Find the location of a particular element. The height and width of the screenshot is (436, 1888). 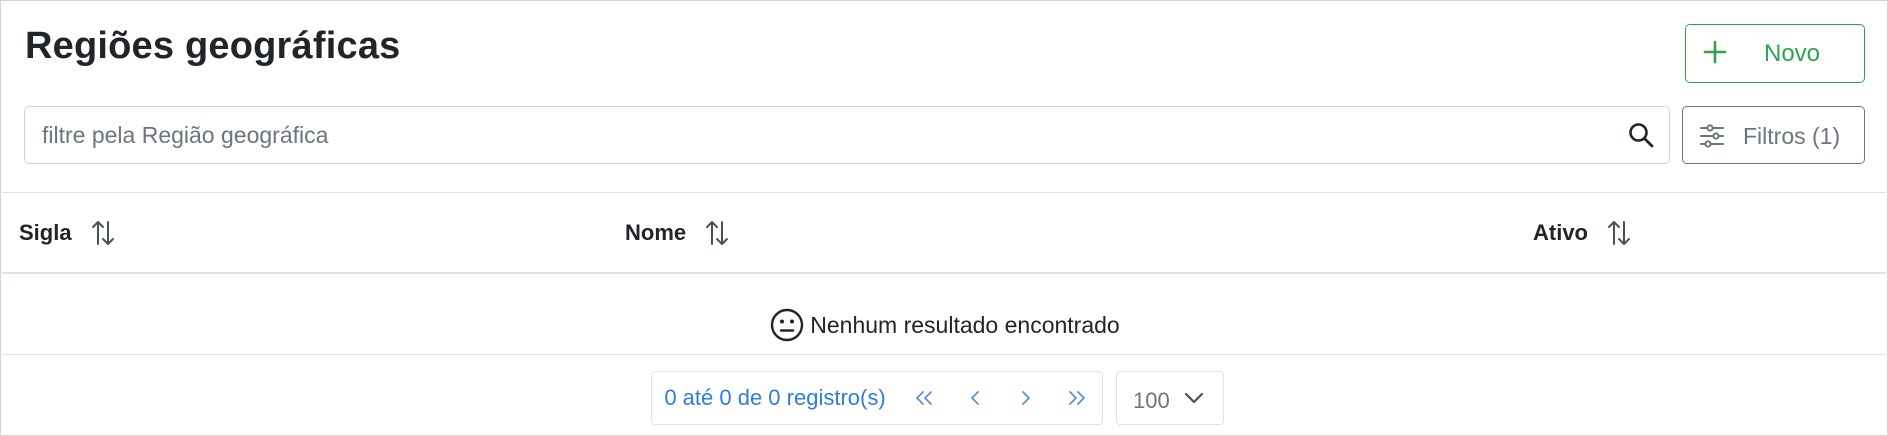

prev-page-icon is located at coordinates (974, 398).